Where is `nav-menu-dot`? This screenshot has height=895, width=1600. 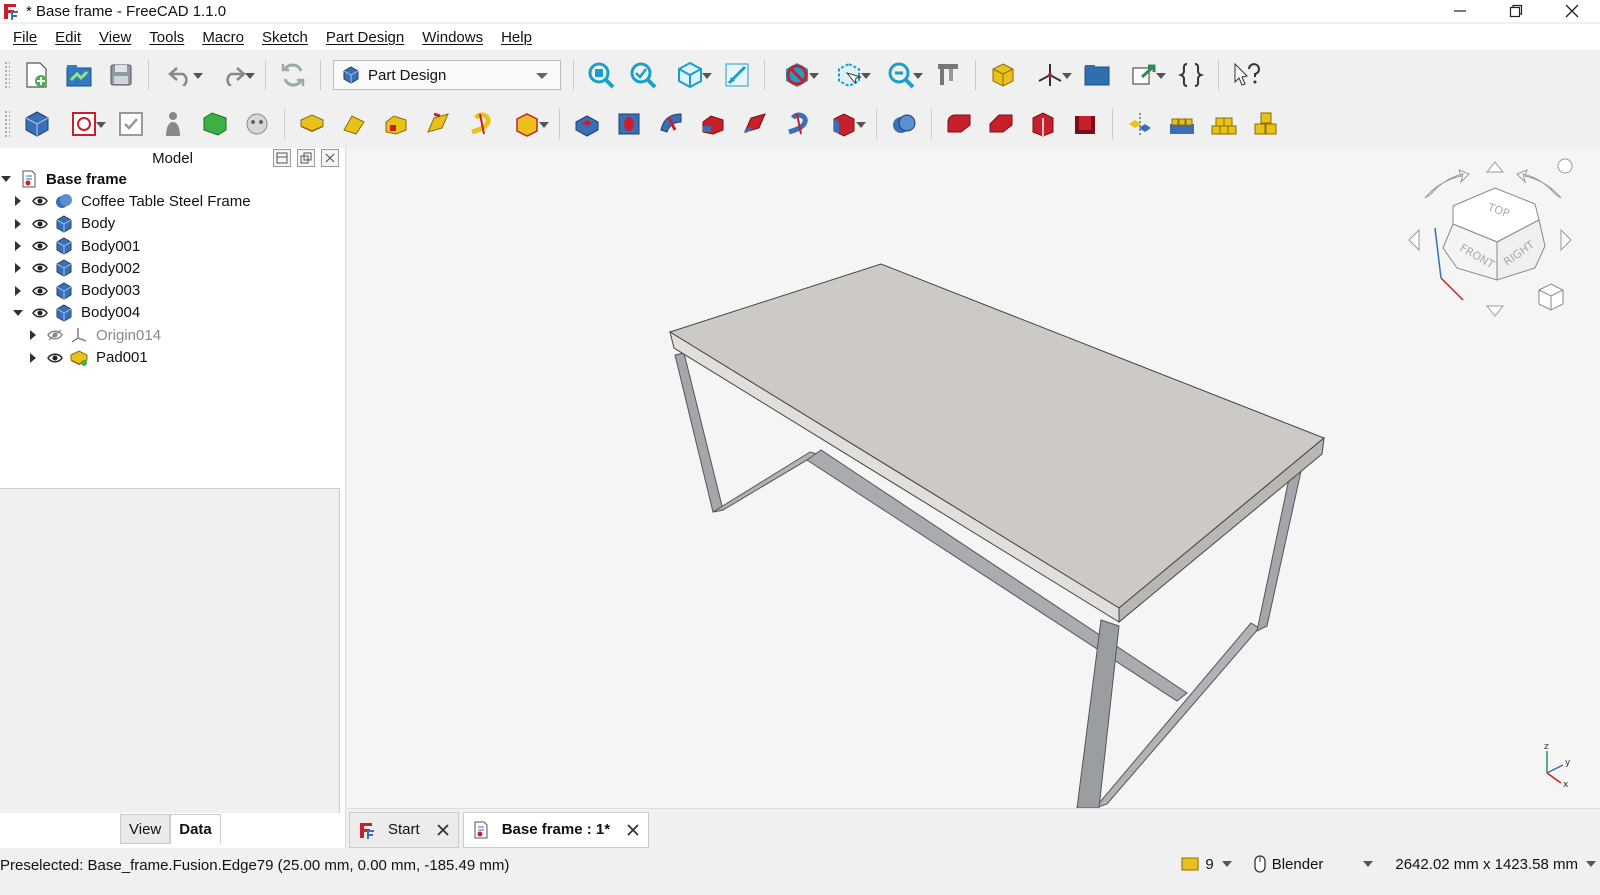 nav-menu-dot is located at coordinates (1565, 166).